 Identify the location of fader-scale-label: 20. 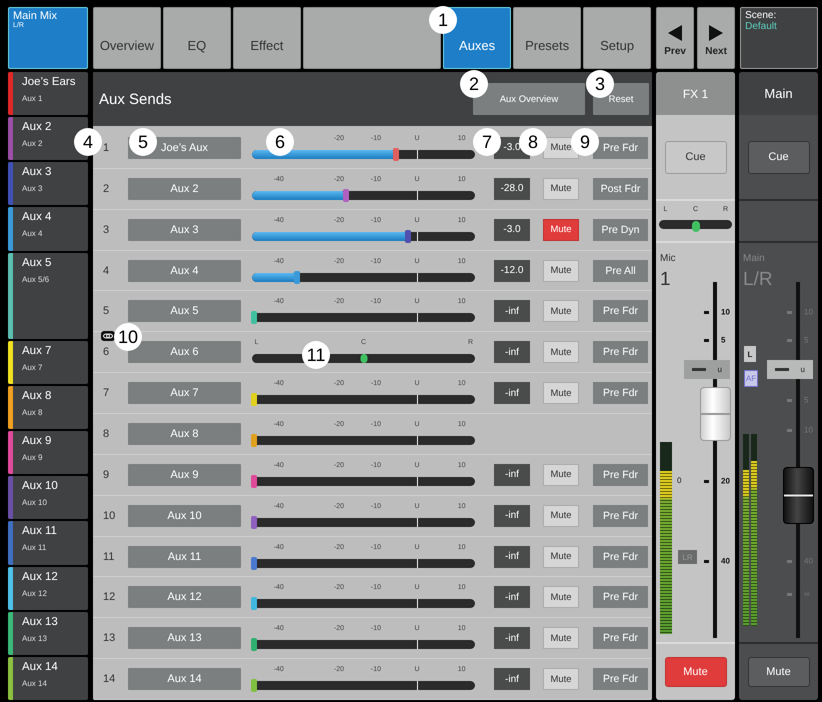
(725, 481).